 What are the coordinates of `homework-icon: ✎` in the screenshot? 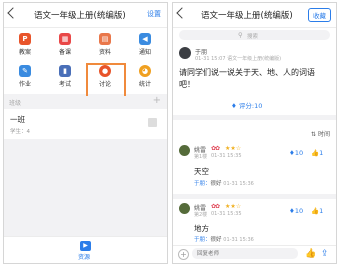 It's located at (25, 71).